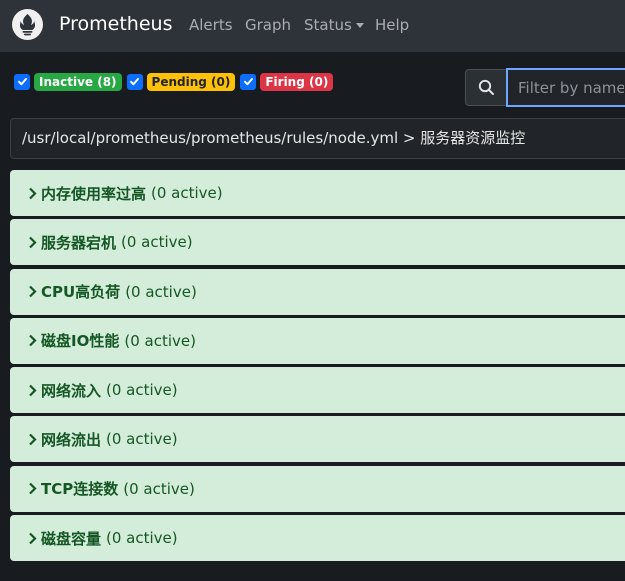 The image size is (625, 581). Describe the element at coordinates (317, 488) in the screenshot. I see `rule-row: TCP连接数 (0 active)` at that location.